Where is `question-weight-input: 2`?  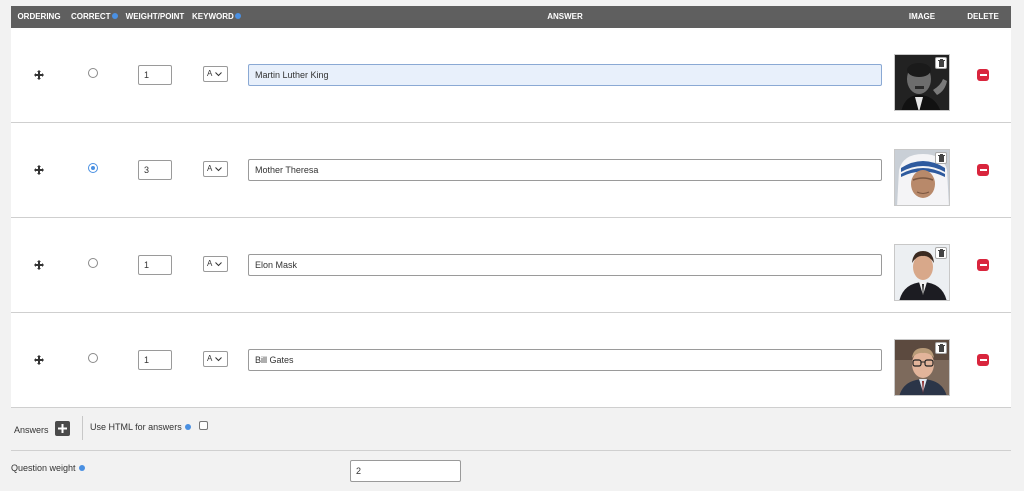 question-weight-input: 2 is located at coordinates (405, 471).